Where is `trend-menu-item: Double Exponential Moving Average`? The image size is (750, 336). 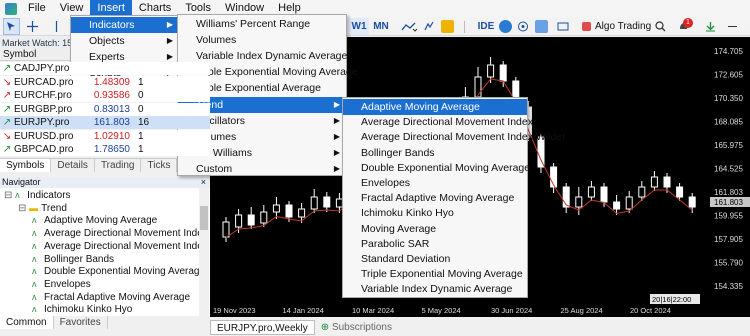 trend-menu-item: Double Exponential Moving Average is located at coordinates (436, 168).